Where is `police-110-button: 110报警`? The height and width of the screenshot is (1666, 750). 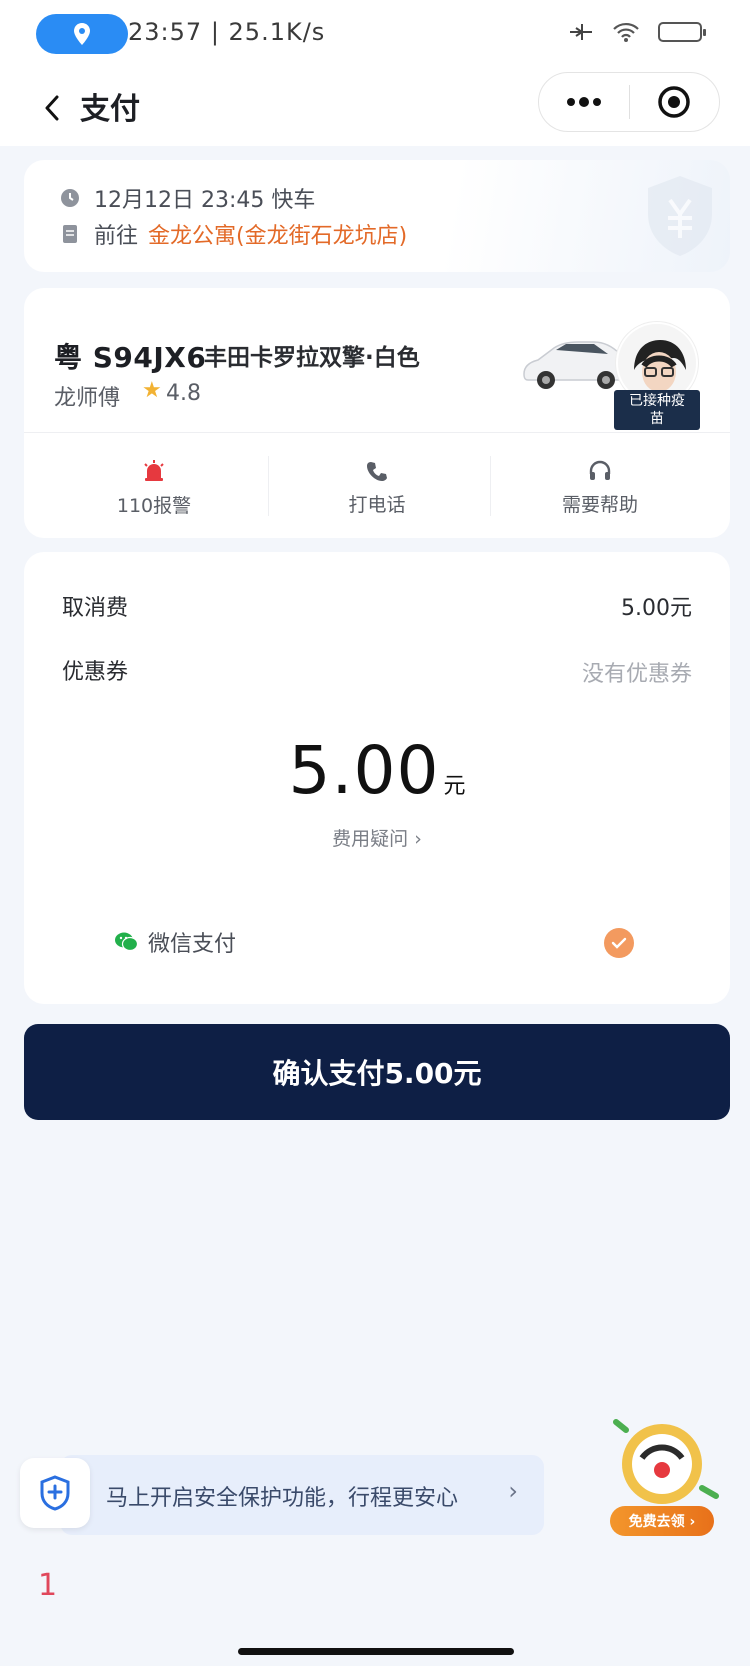
police-110-button: 110报警 is located at coordinates (154, 488).